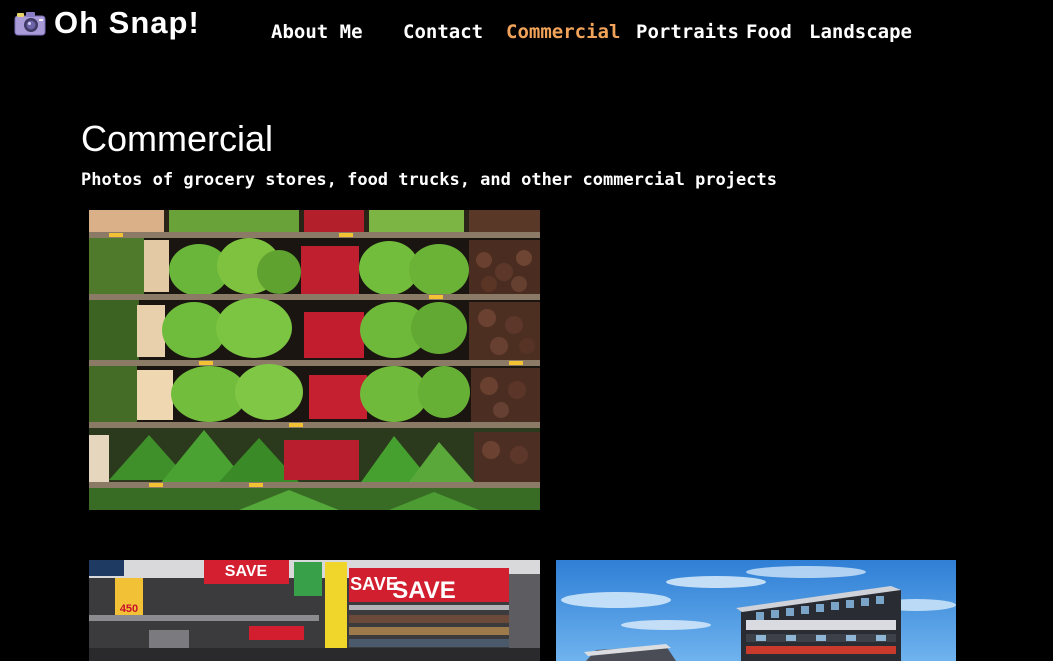 The image size is (1053, 661). What do you see at coordinates (127, 22) in the screenshot?
I see `brand-title: Oh Snap!` at bounding box center [127, 22].